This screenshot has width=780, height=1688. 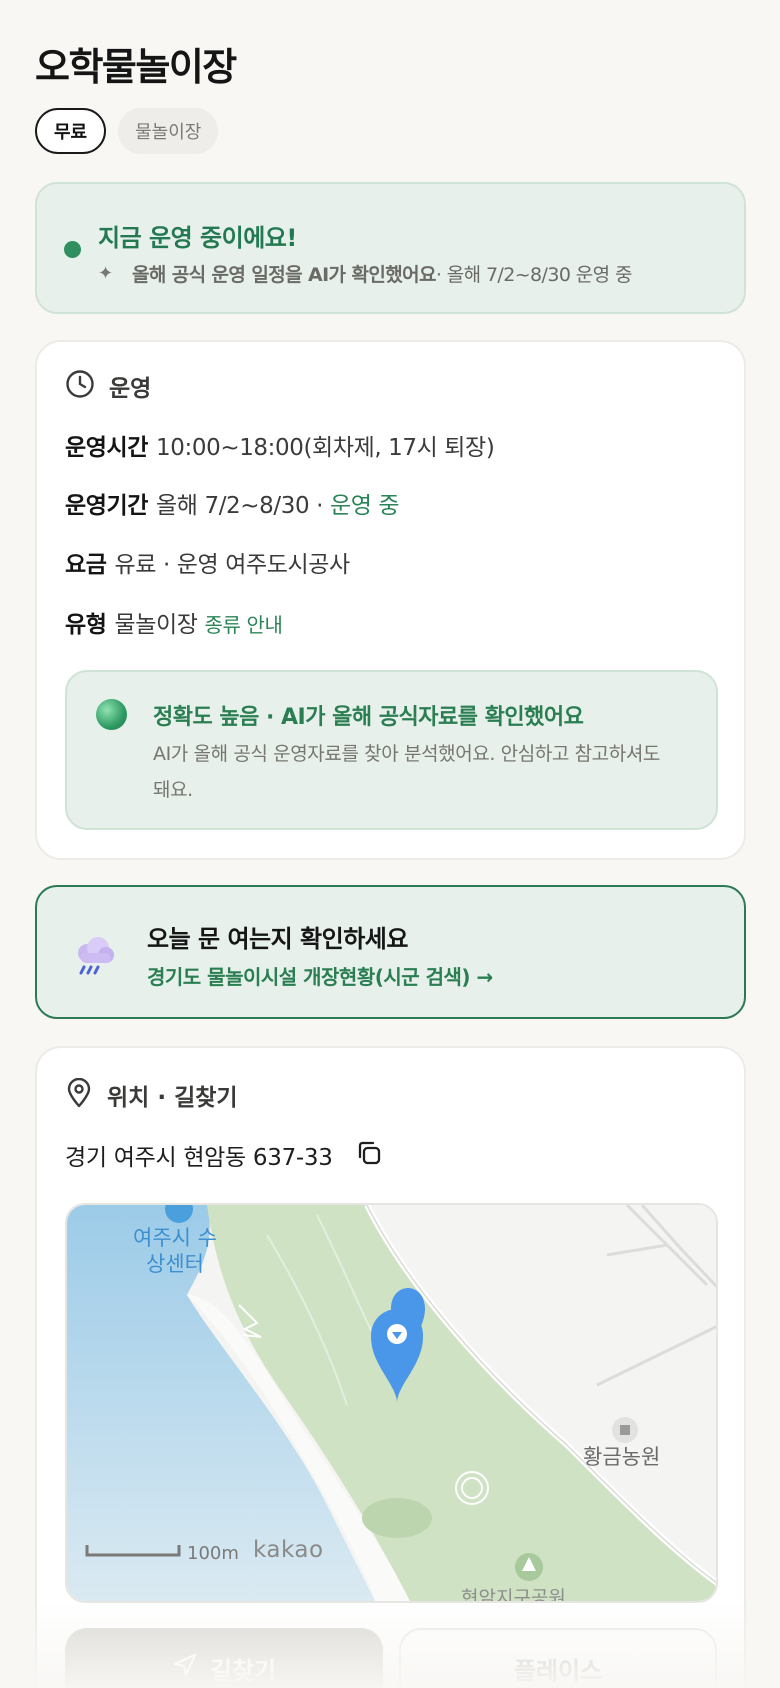 What do you see at coordinates (71, 131) in the screenshot?
I see `chip-free: 무료` at bounding box center [71, 131].